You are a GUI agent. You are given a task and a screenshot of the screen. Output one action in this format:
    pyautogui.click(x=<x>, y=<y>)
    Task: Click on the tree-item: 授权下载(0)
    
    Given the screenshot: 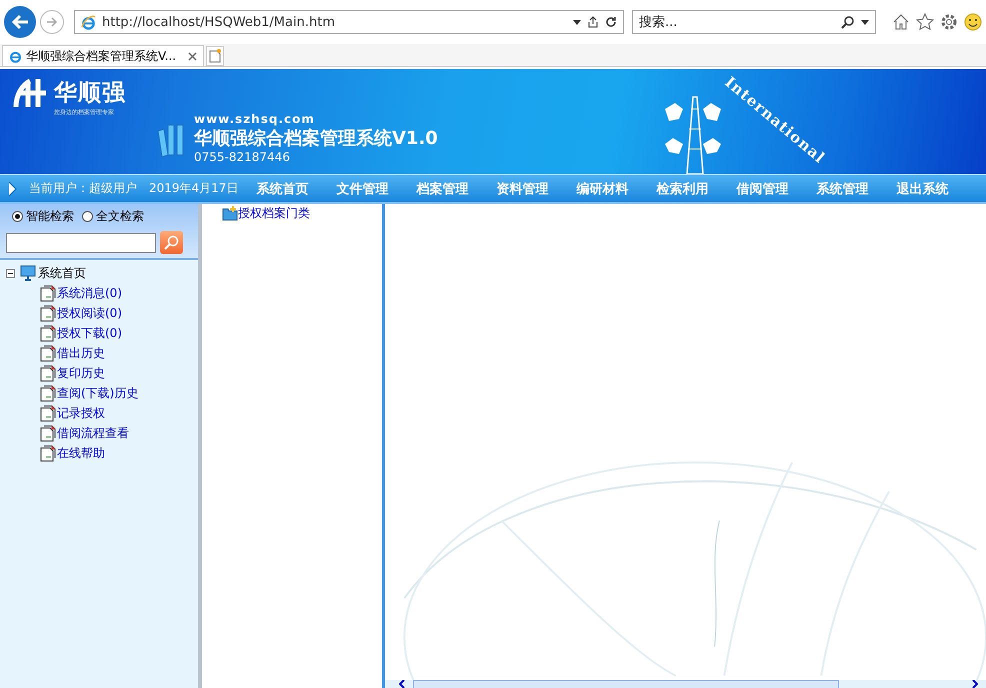 What is the action you would take?
    pyautogui.click(x=89, y=333)
    